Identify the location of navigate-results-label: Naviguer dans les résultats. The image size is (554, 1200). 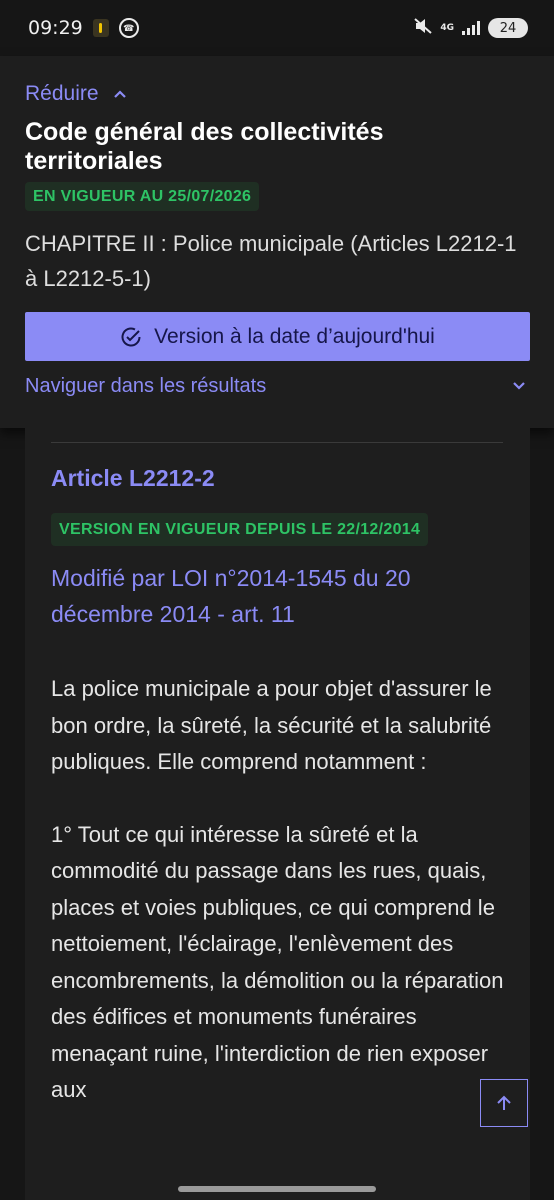
(146, 385).